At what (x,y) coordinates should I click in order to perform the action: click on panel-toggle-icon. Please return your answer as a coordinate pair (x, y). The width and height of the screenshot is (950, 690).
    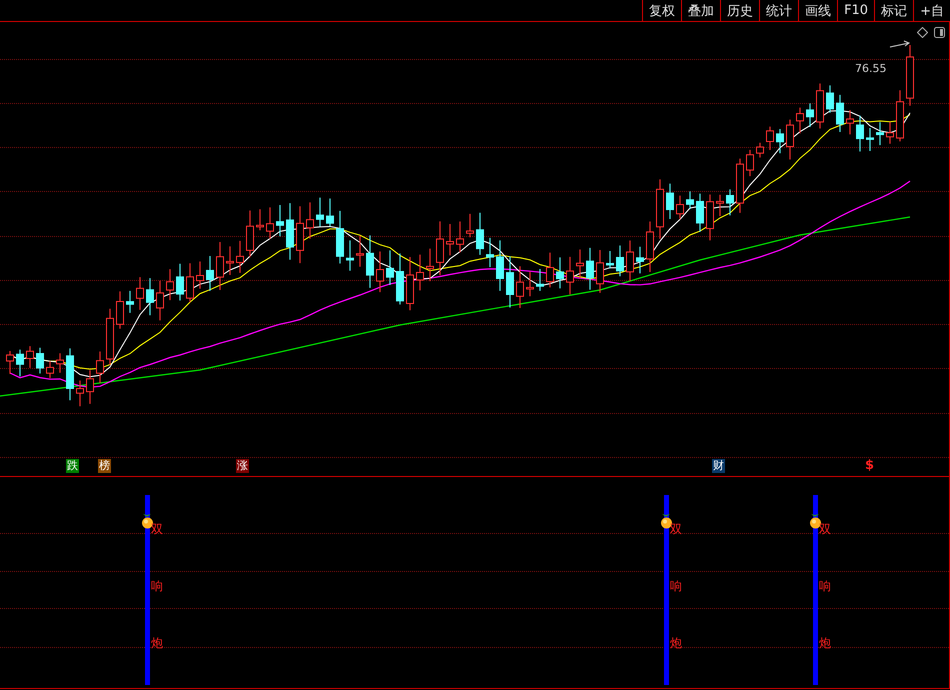
    Looking at the image, I should click on (939, 32).